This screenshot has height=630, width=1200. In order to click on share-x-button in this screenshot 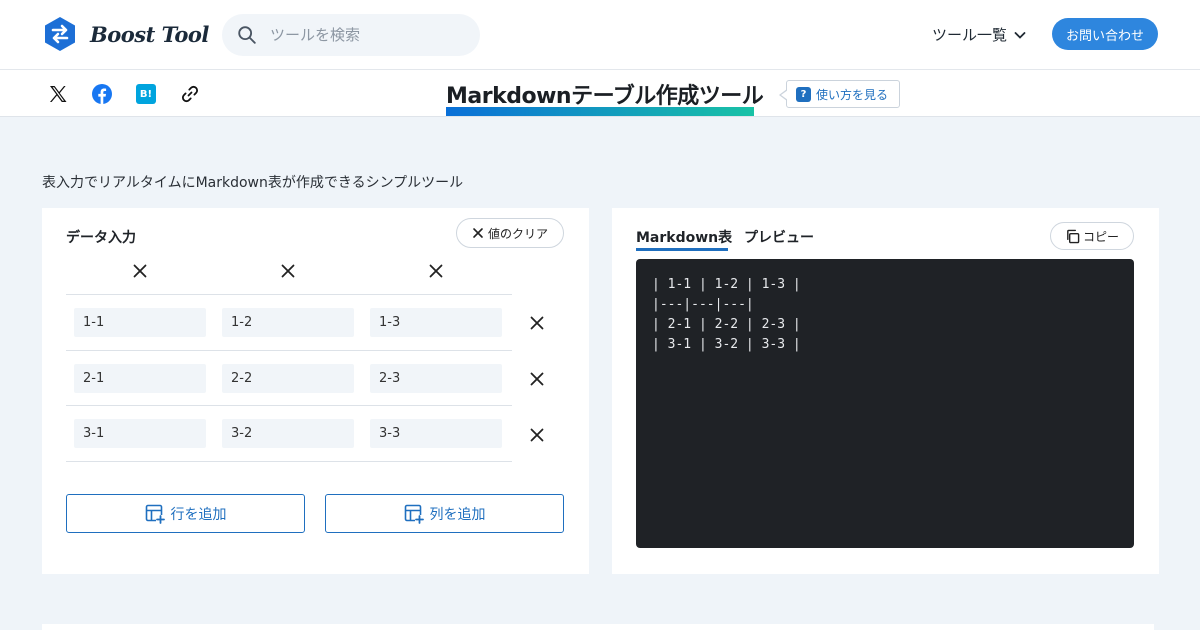, I will do `click(58, 94)`.